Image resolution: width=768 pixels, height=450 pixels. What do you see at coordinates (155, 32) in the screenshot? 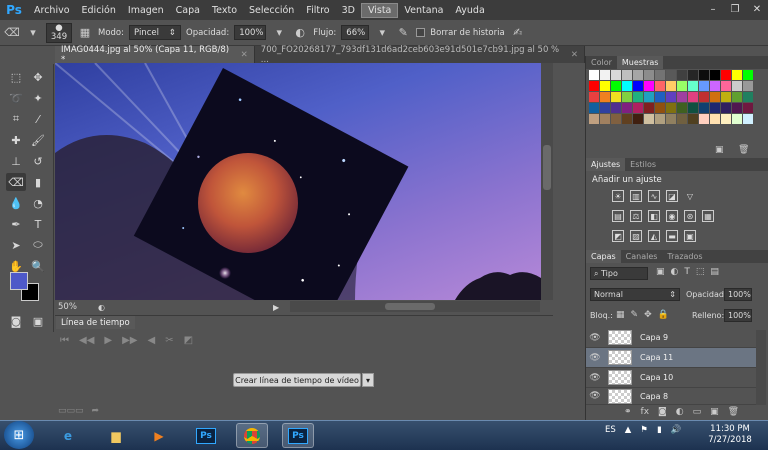
I see `mode-select: Pincel ⇕` at bounding box center [155, 32].